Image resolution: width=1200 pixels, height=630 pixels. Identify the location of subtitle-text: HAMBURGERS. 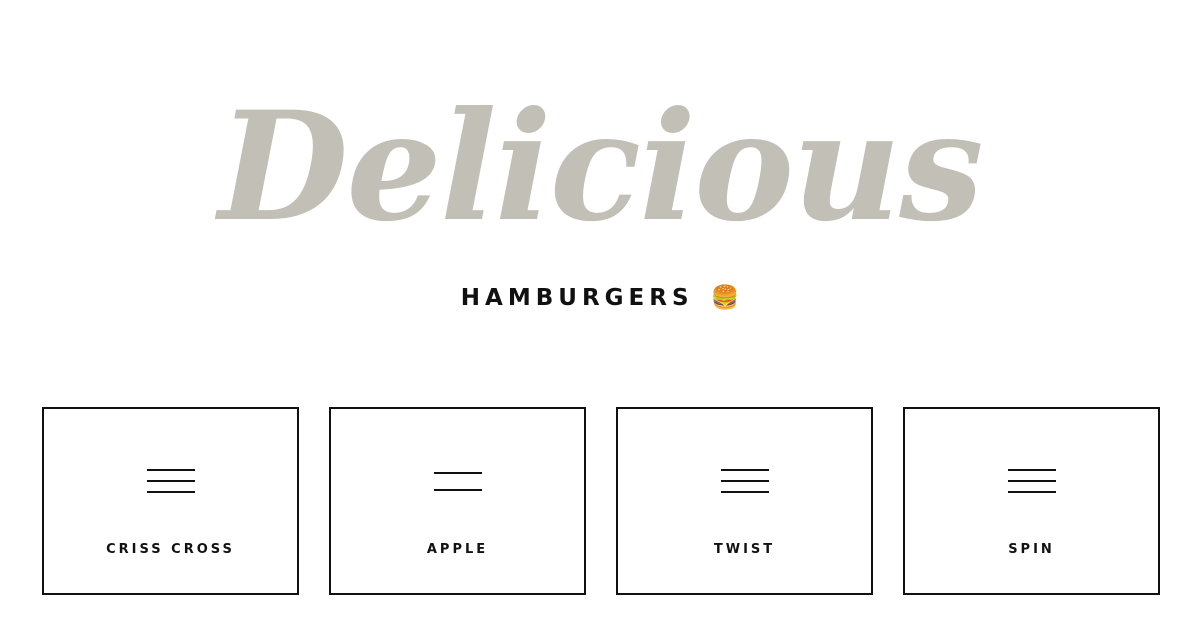
(577, 298).